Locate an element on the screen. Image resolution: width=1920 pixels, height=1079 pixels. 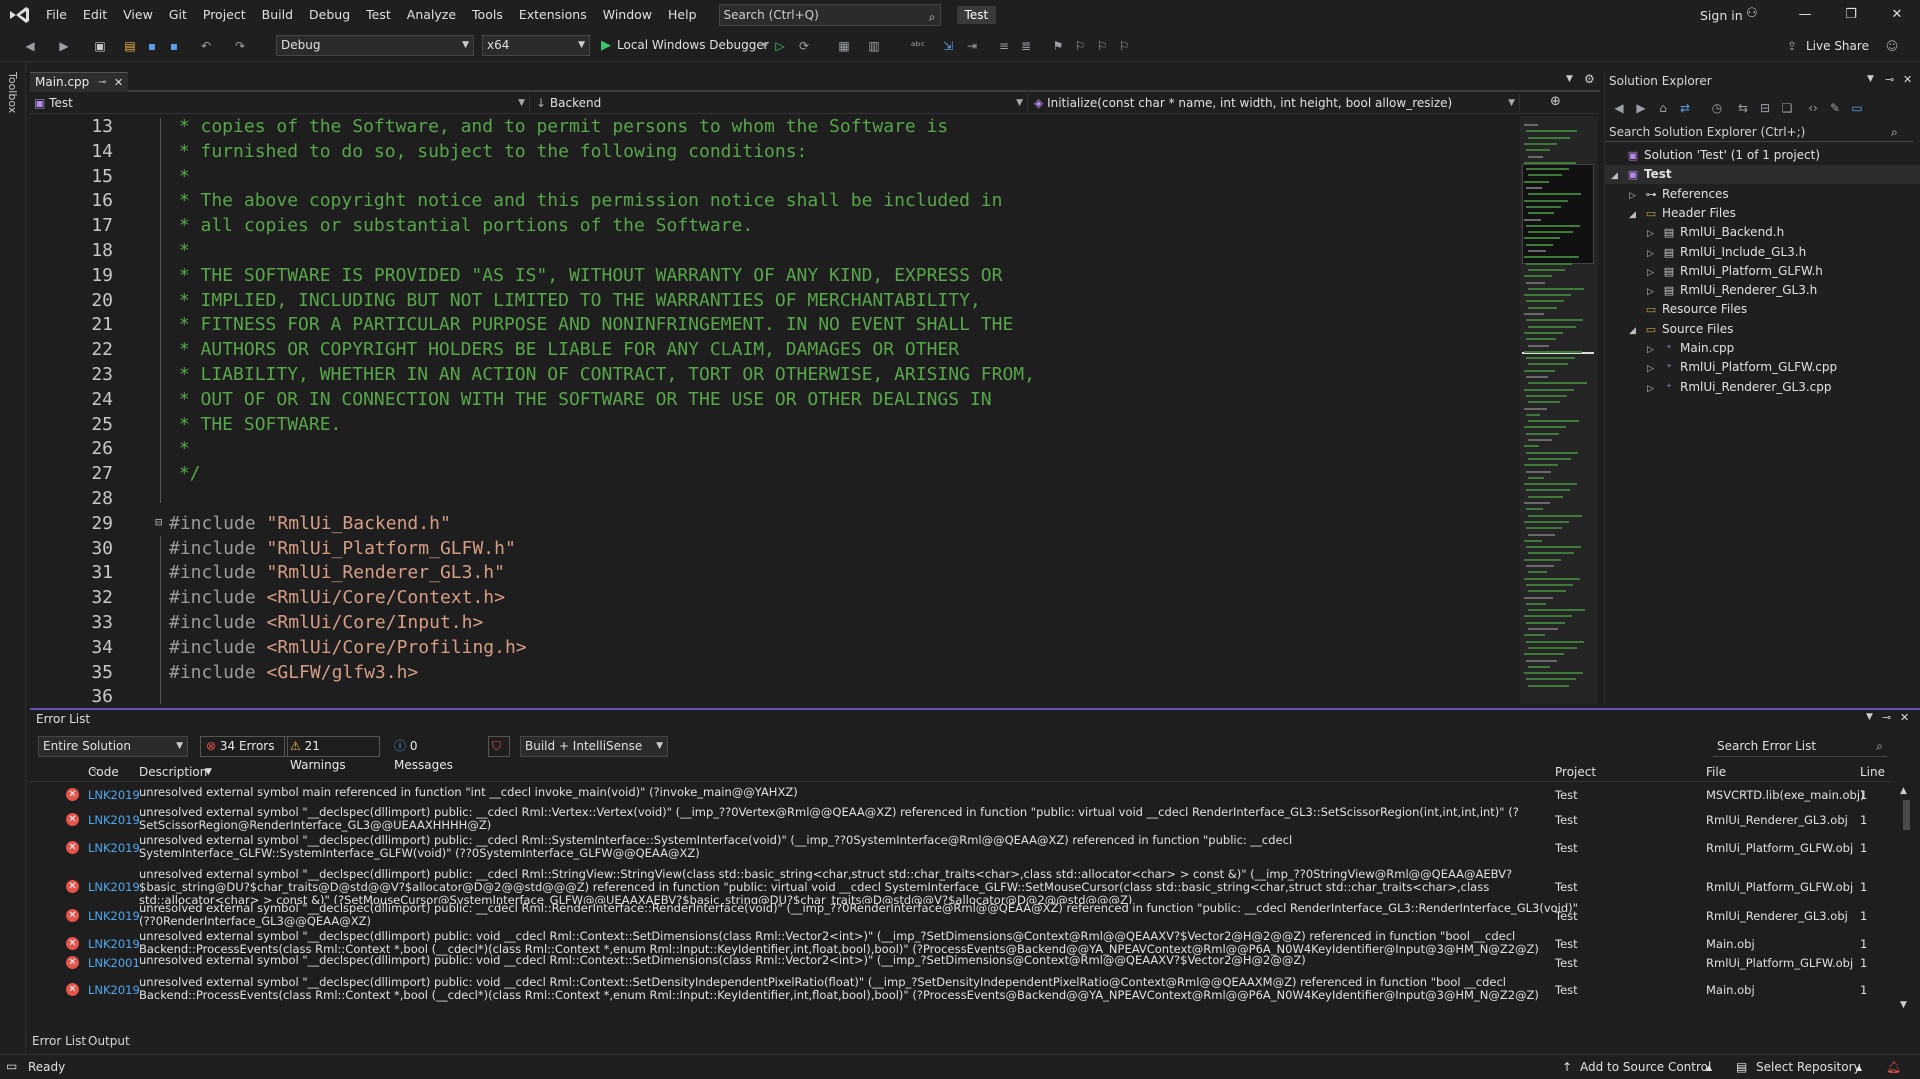
tree-item-rmlui-renderer-gl3-cpp: ▷ ⁺ RmlUi_Renderer_GL3.cpp is located at coordinates (1718, 387).